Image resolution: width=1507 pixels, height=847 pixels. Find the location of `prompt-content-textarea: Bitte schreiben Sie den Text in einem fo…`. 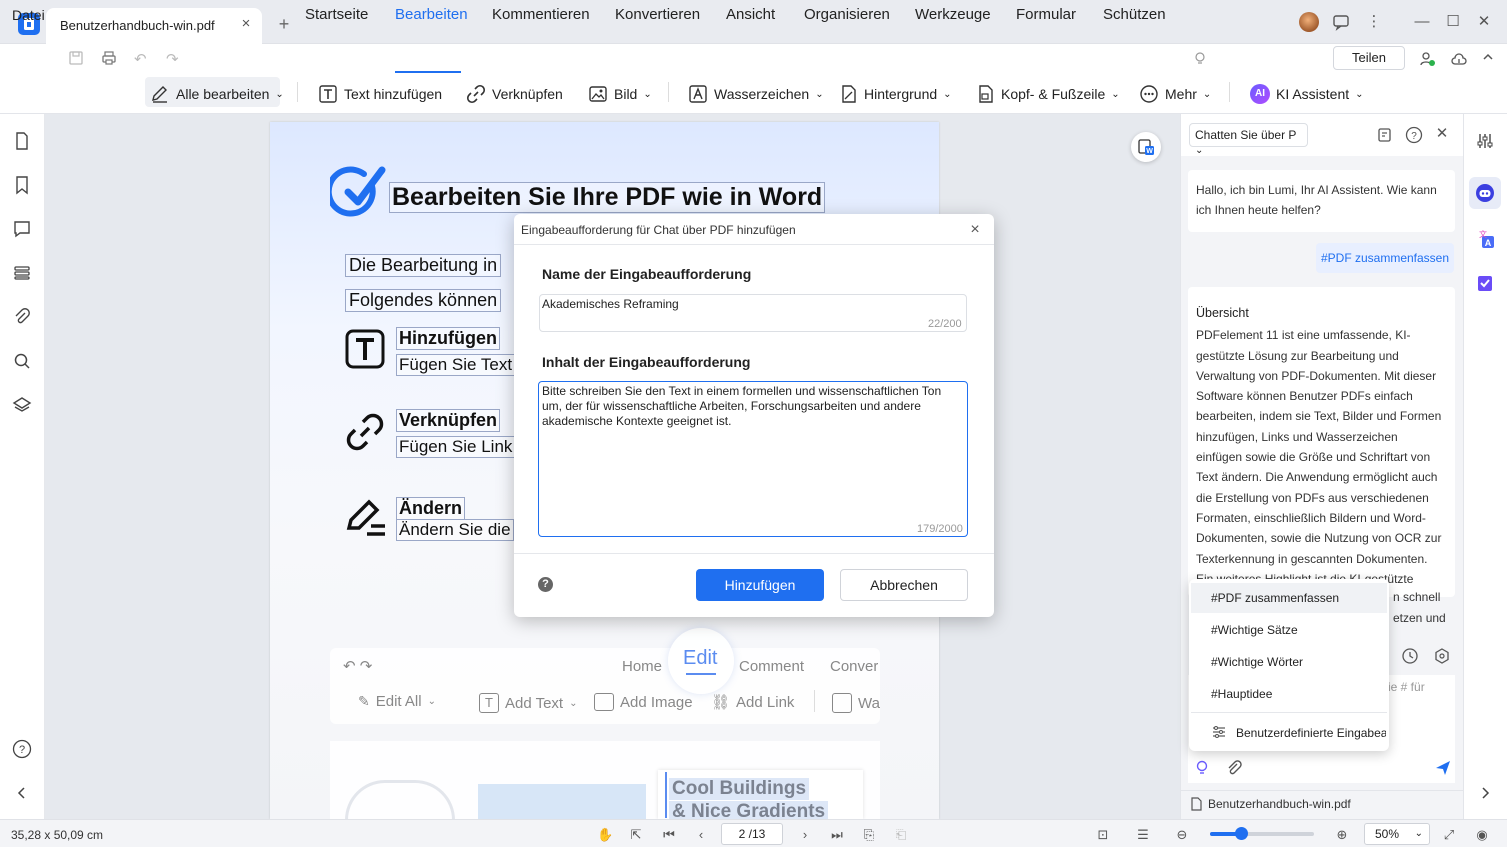

prompt-content-textarea: Bitte schreiben Sie den Text in einem fo… is located at coordinates (753, 459).